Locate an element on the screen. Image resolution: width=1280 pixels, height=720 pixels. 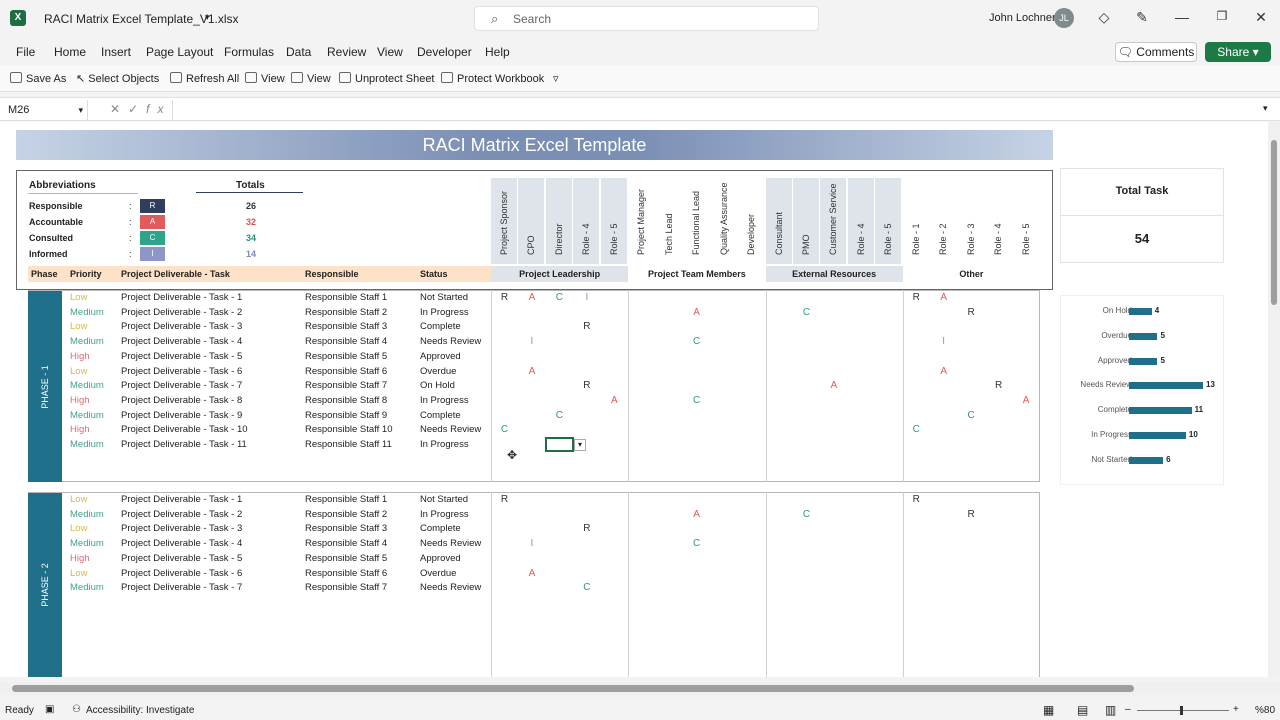
page-break-icon: ▥ is located at coordinates (1110, 710).